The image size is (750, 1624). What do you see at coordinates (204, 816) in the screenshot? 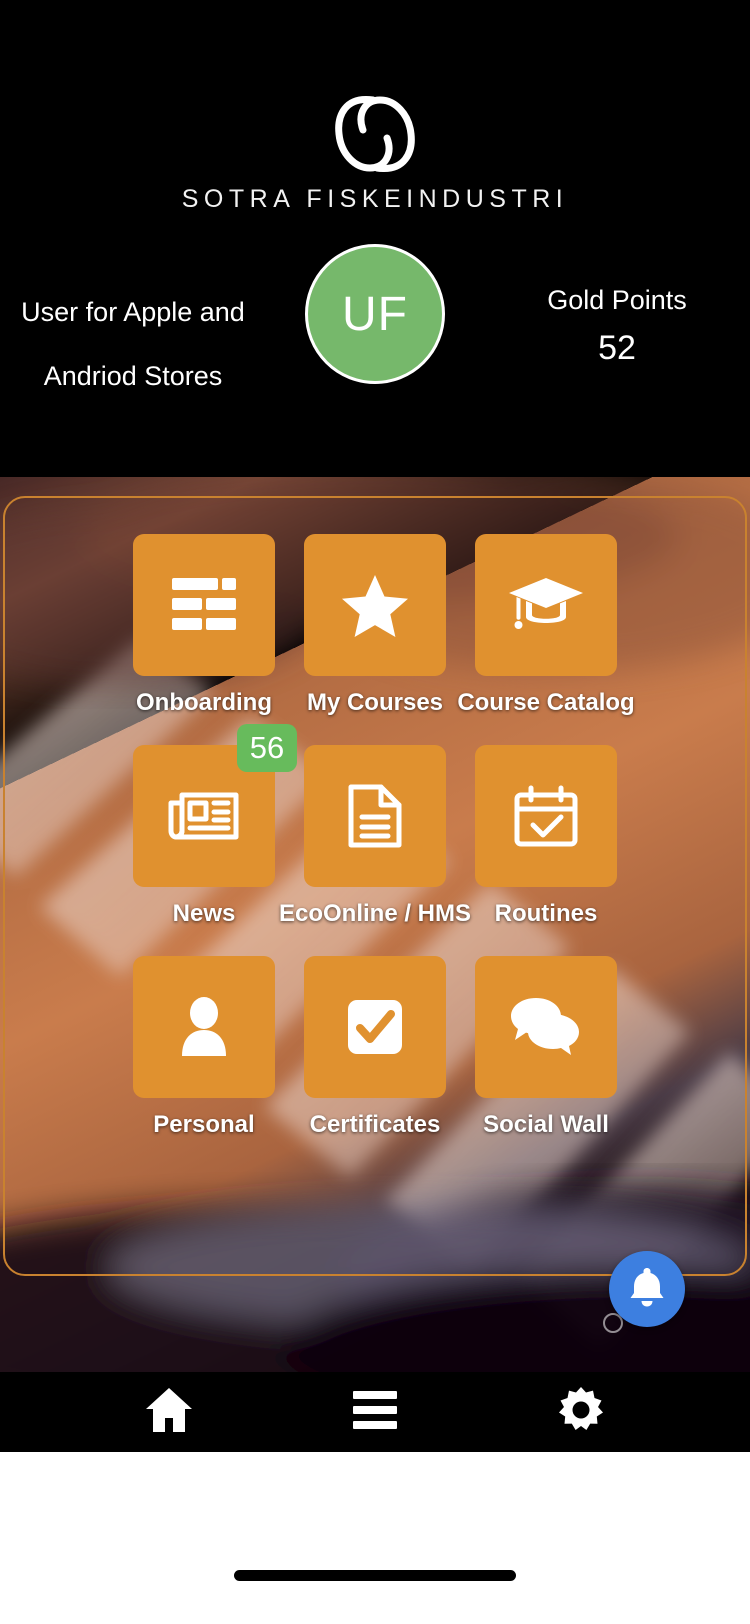
I see `newspaper-icon` at bounding box center [204, 816].